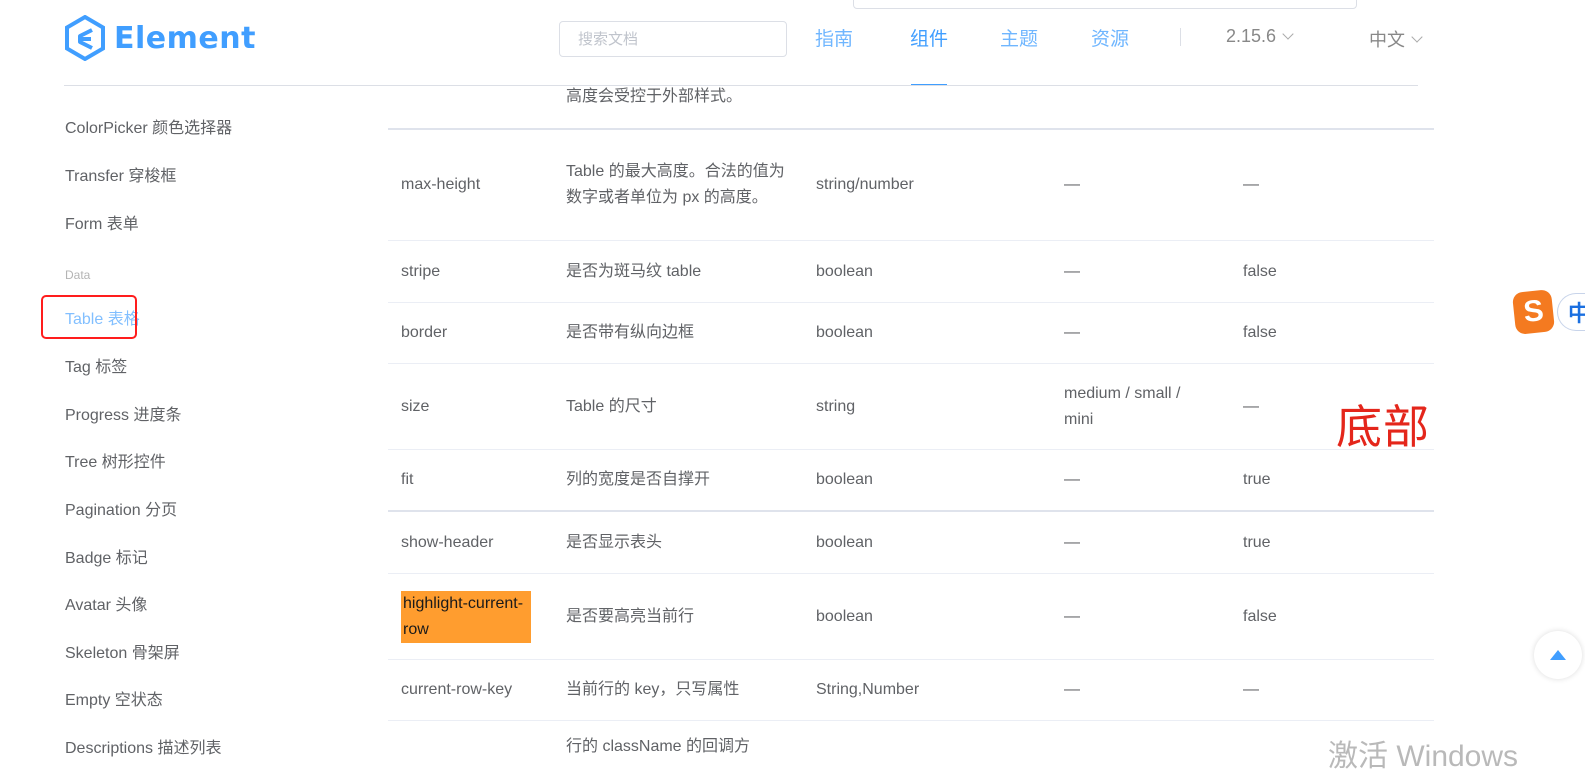  I want to click on logo-text: Element, so click(185, 38).